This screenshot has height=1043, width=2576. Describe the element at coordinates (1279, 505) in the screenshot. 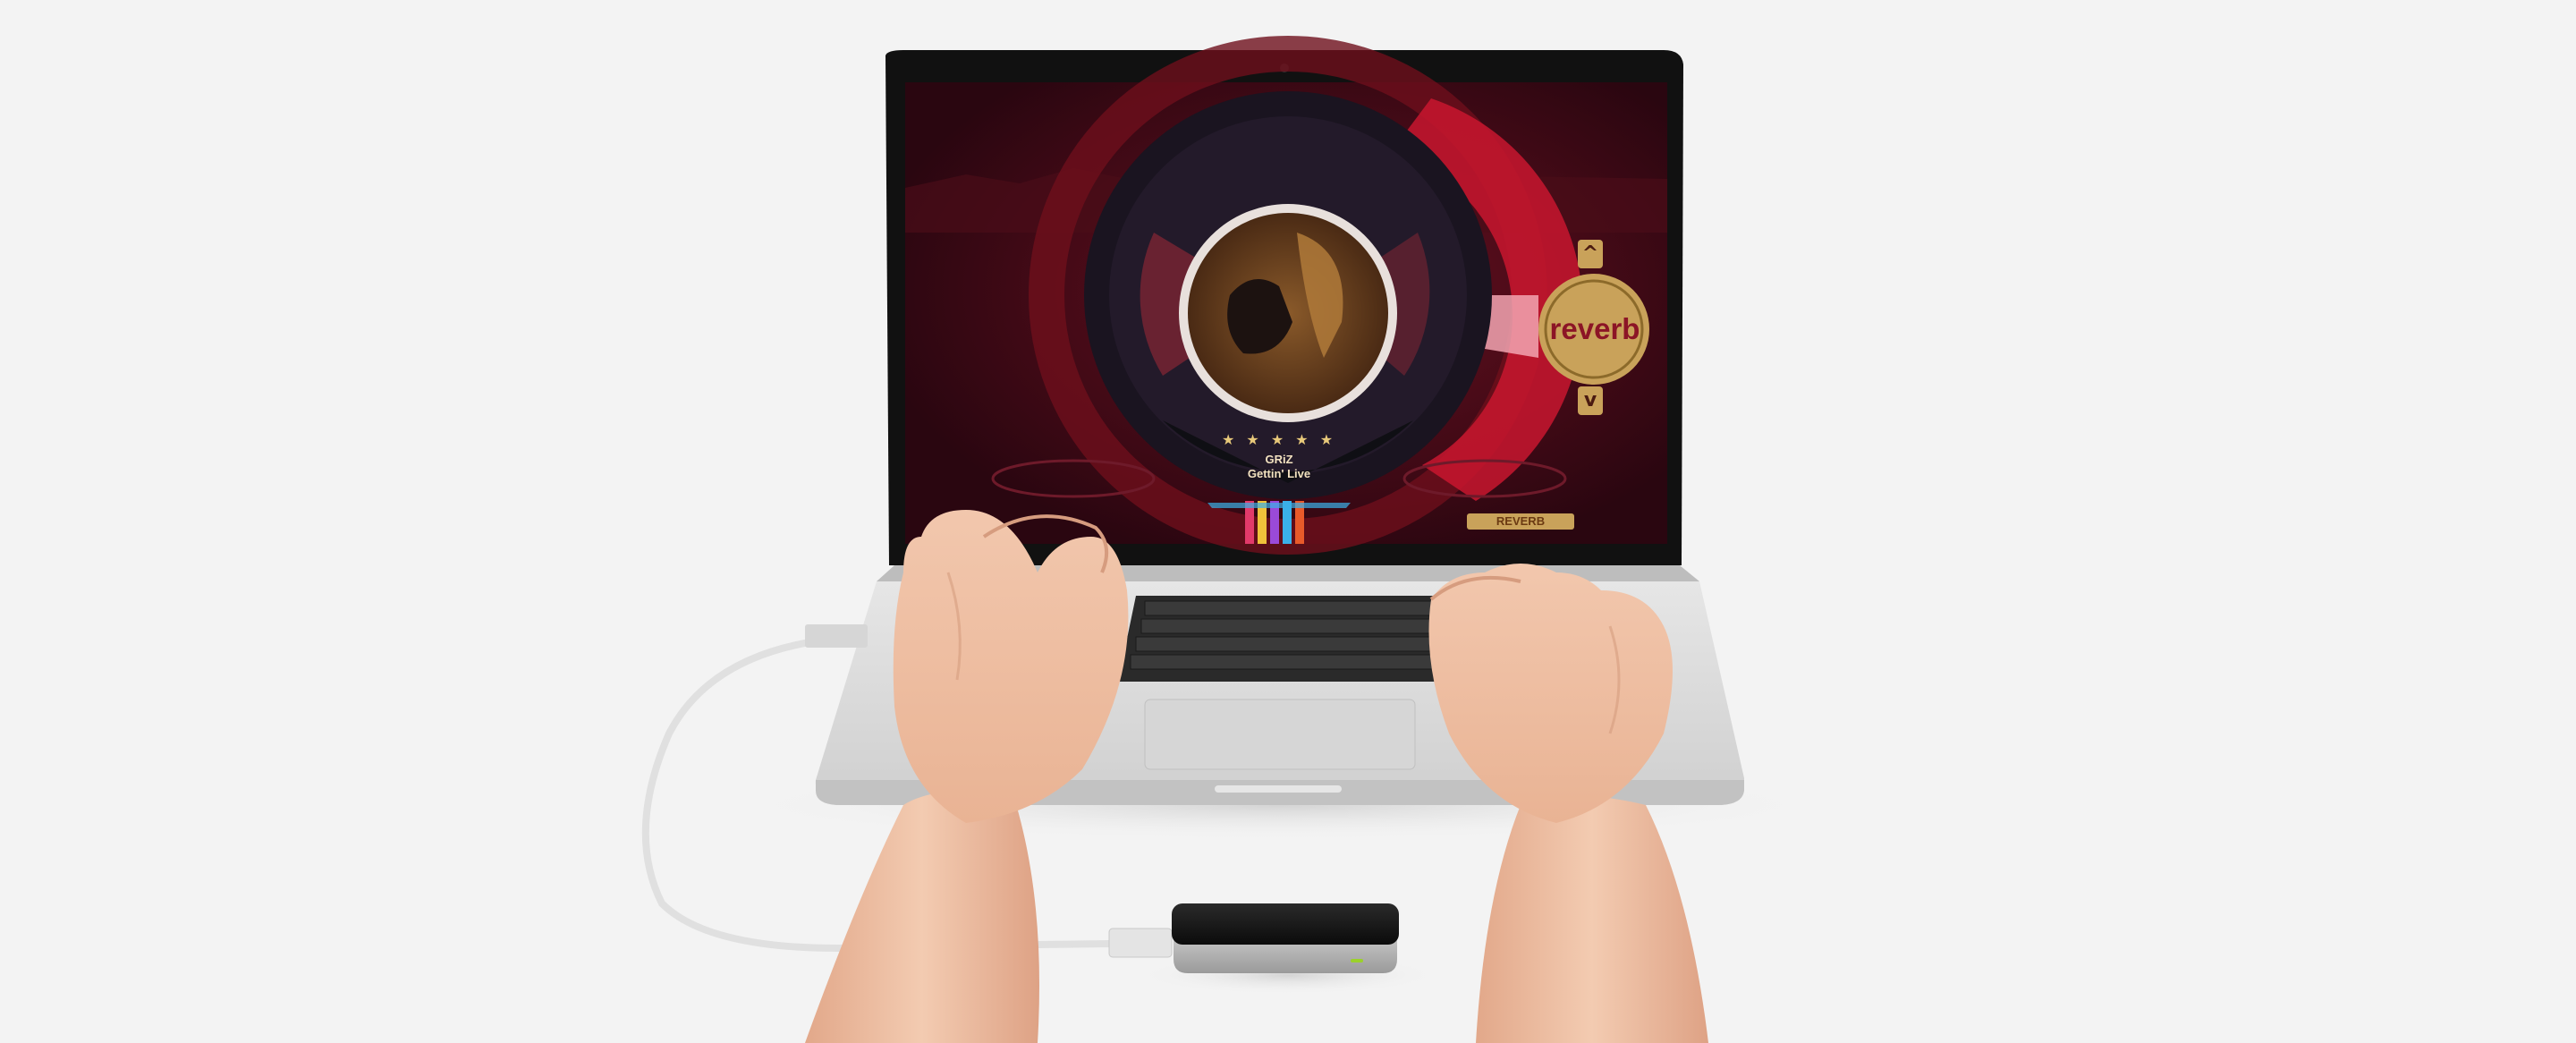

I see `crossfader-bar` at that location.